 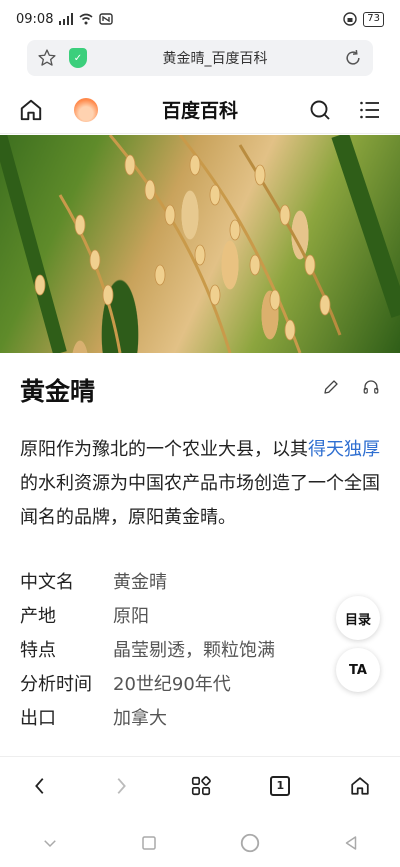 What do you see at coordinates (320, 110) in the screenshot?
I see `search-icon` at bounding box center [320, 110].